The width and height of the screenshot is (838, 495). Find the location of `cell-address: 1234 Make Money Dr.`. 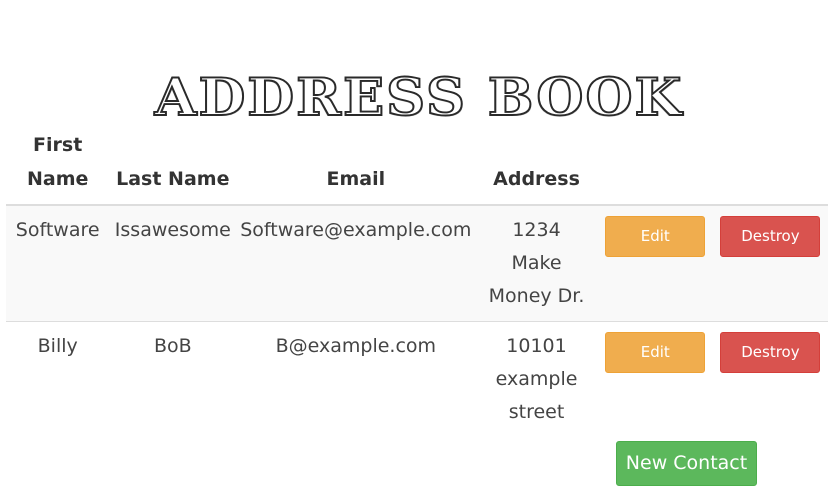

cell-address: 1234 Make Money Dr. is located at coordinates (536, 263).